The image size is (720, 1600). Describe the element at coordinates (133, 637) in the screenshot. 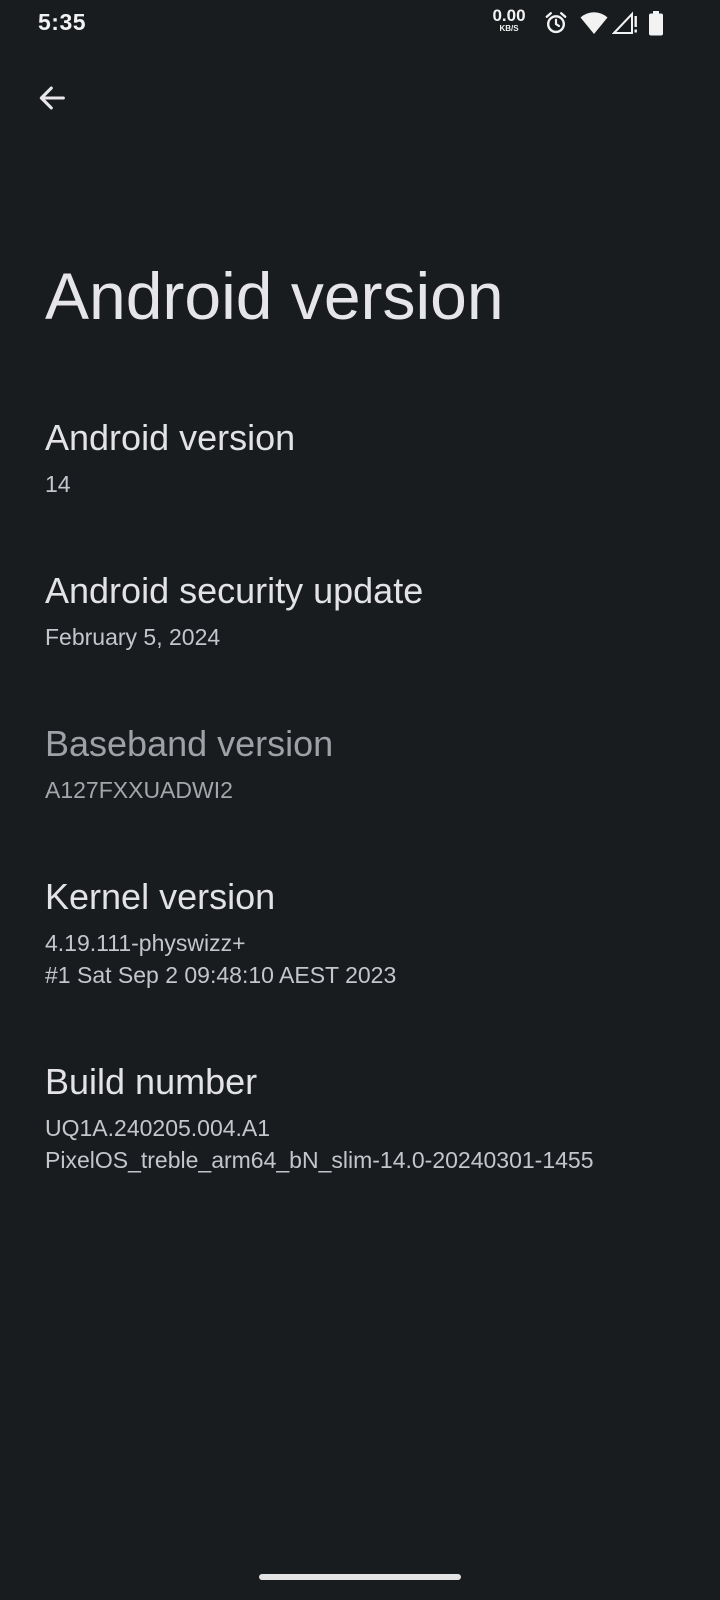

I see `pref-summary-line: February 5, 2024` at that location.